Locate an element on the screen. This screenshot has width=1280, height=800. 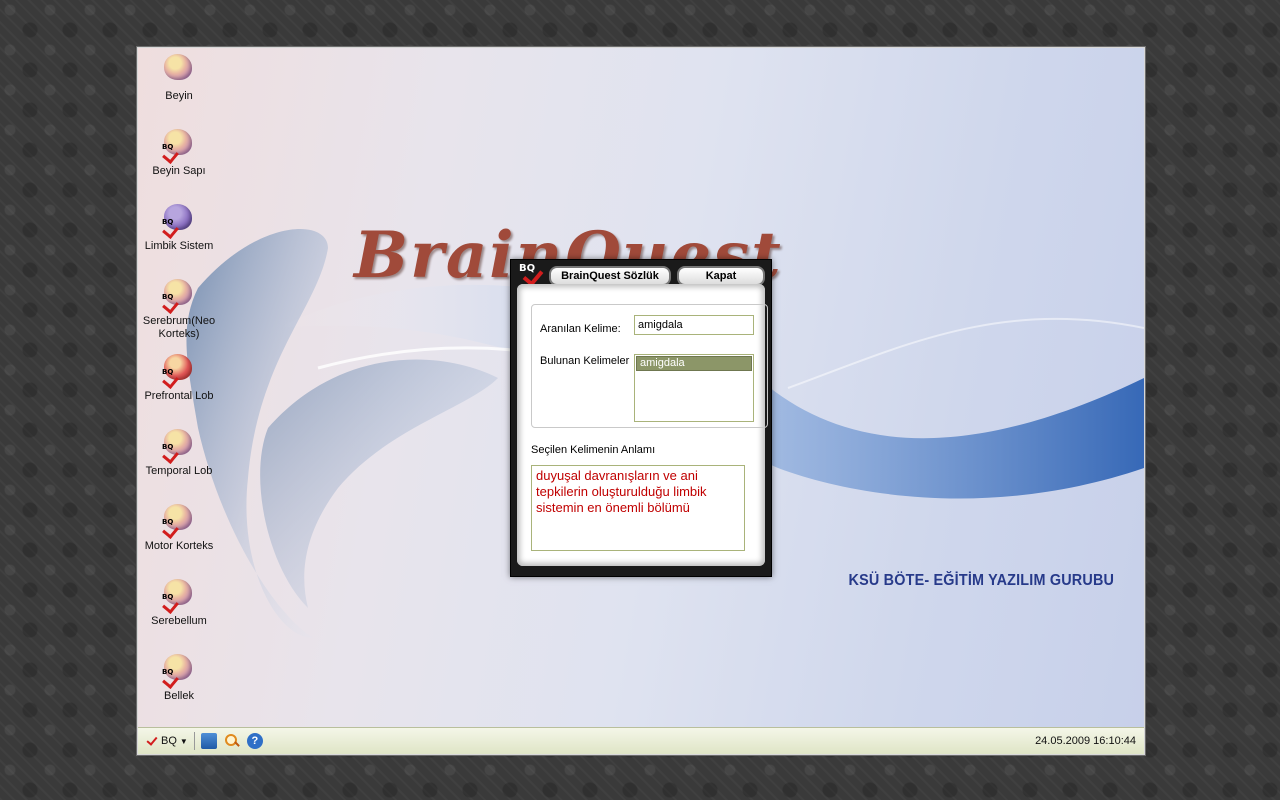
found-words-label: Bulunan Kelimeler is located at coordinates (585, 361).